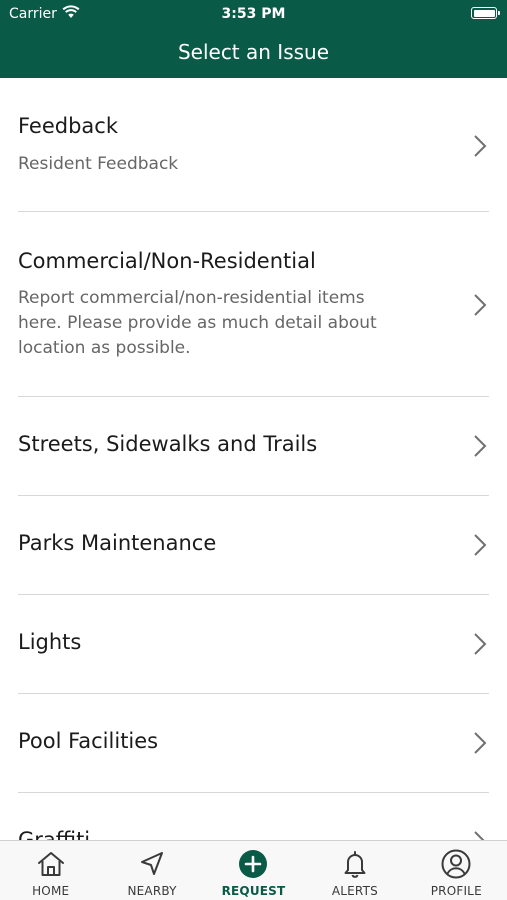 The height and width of the screenshot is (900, 507). I want to click on list-item-streets: Streets, Sidewalks and Trails, so click(253, 446).